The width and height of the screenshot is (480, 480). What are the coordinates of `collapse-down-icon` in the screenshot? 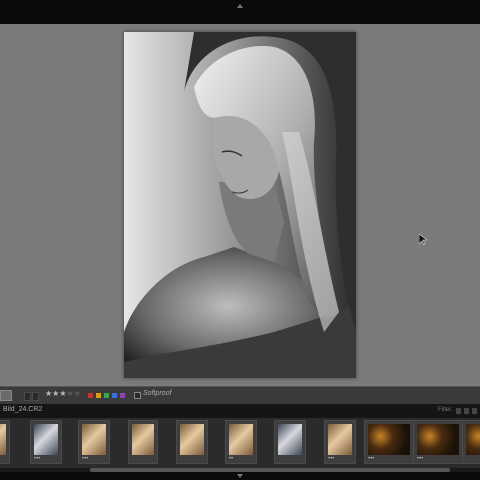 It's located at (240, 476).